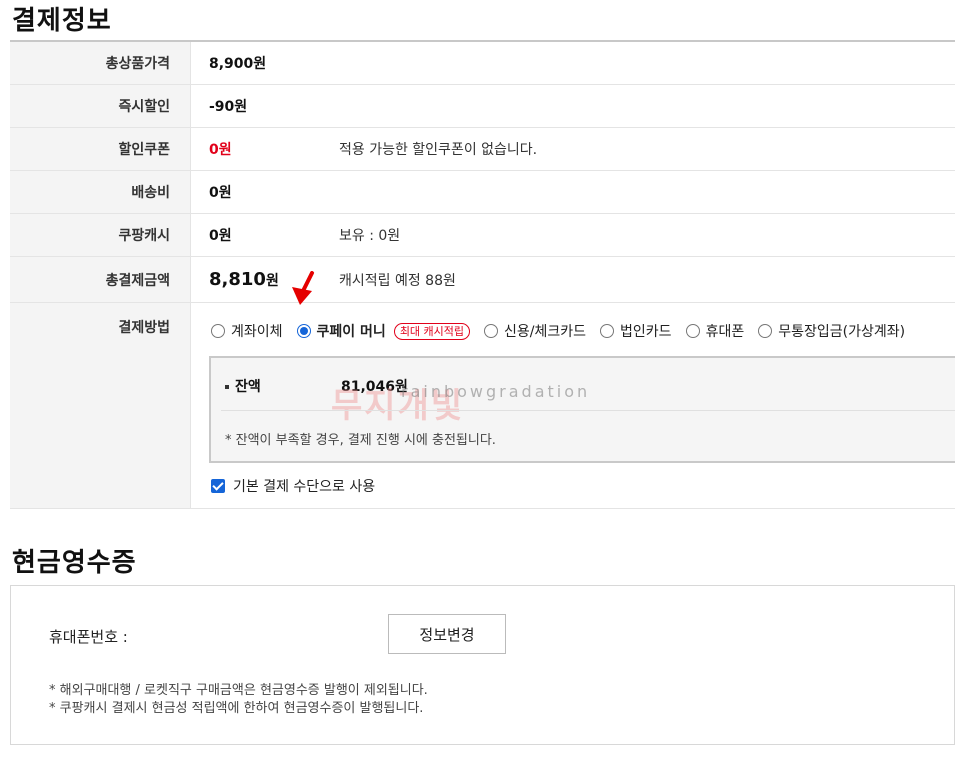  I want to click on phone-label: 휴대폰번호 :, so click(88, 637).